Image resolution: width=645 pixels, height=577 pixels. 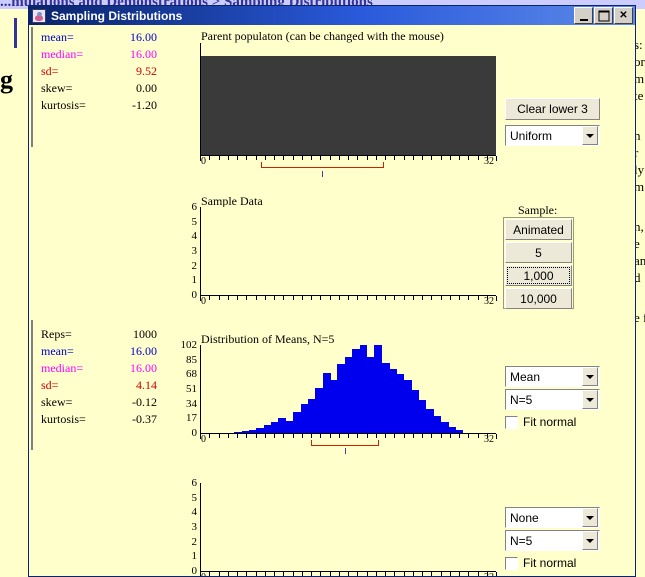 I want to click on sample-5-button: 5, so click(x=538, y=252).